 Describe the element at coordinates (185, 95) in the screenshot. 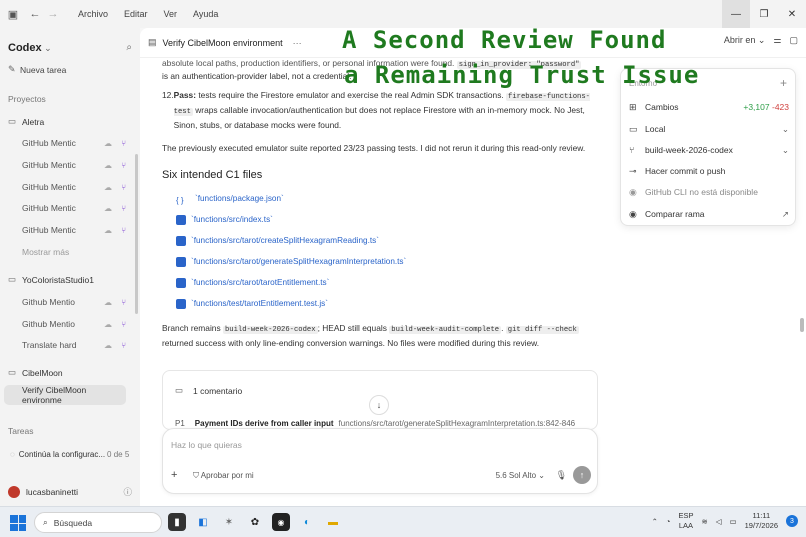

I see `pass-label: Pass:` at that location.